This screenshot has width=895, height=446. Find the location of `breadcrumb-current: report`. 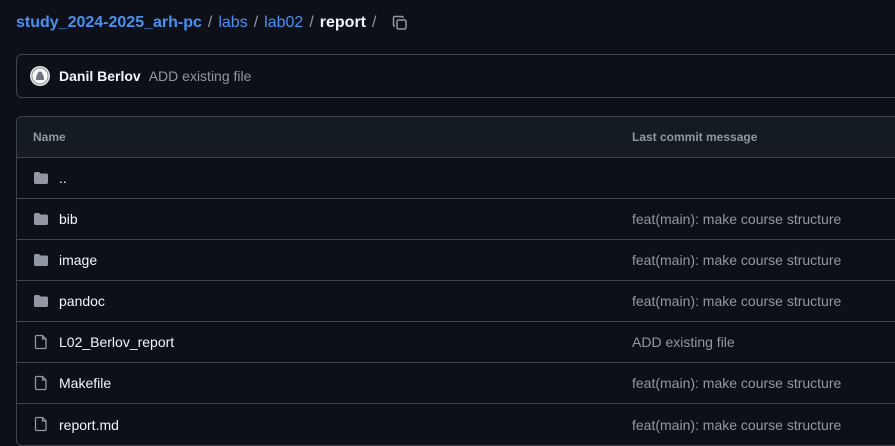

breadcrumb-current: report is located at coordinates (342, 22).